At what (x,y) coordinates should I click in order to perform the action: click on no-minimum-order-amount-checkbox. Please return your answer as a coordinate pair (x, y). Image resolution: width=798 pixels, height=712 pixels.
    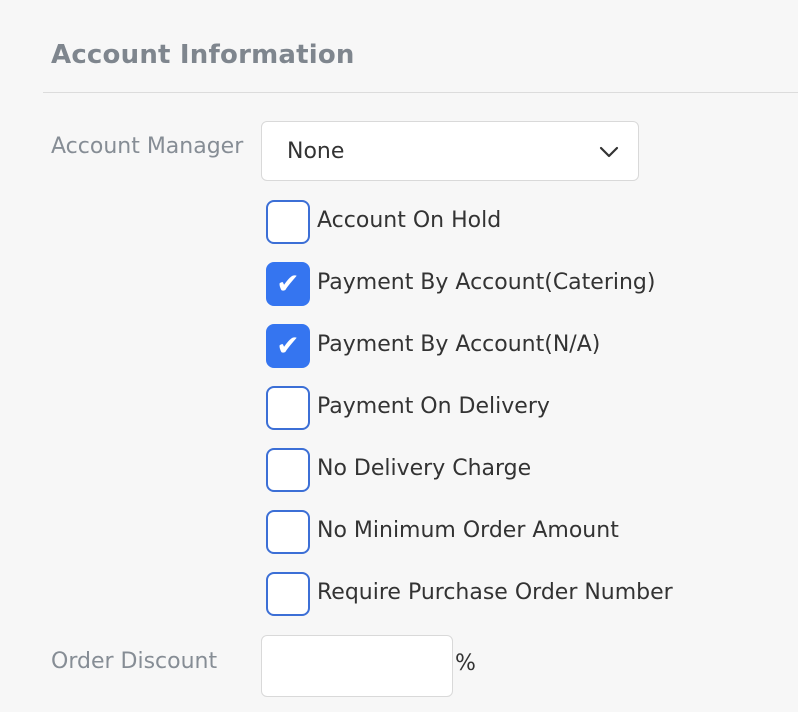
    Looking at the image, I should click on (288, 532).